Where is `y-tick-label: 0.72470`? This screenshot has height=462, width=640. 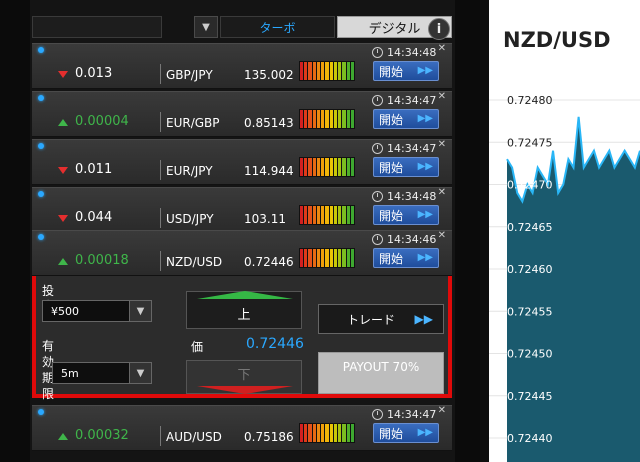
y-tick-label: 0.72470 is located at coordinates (530, 185).